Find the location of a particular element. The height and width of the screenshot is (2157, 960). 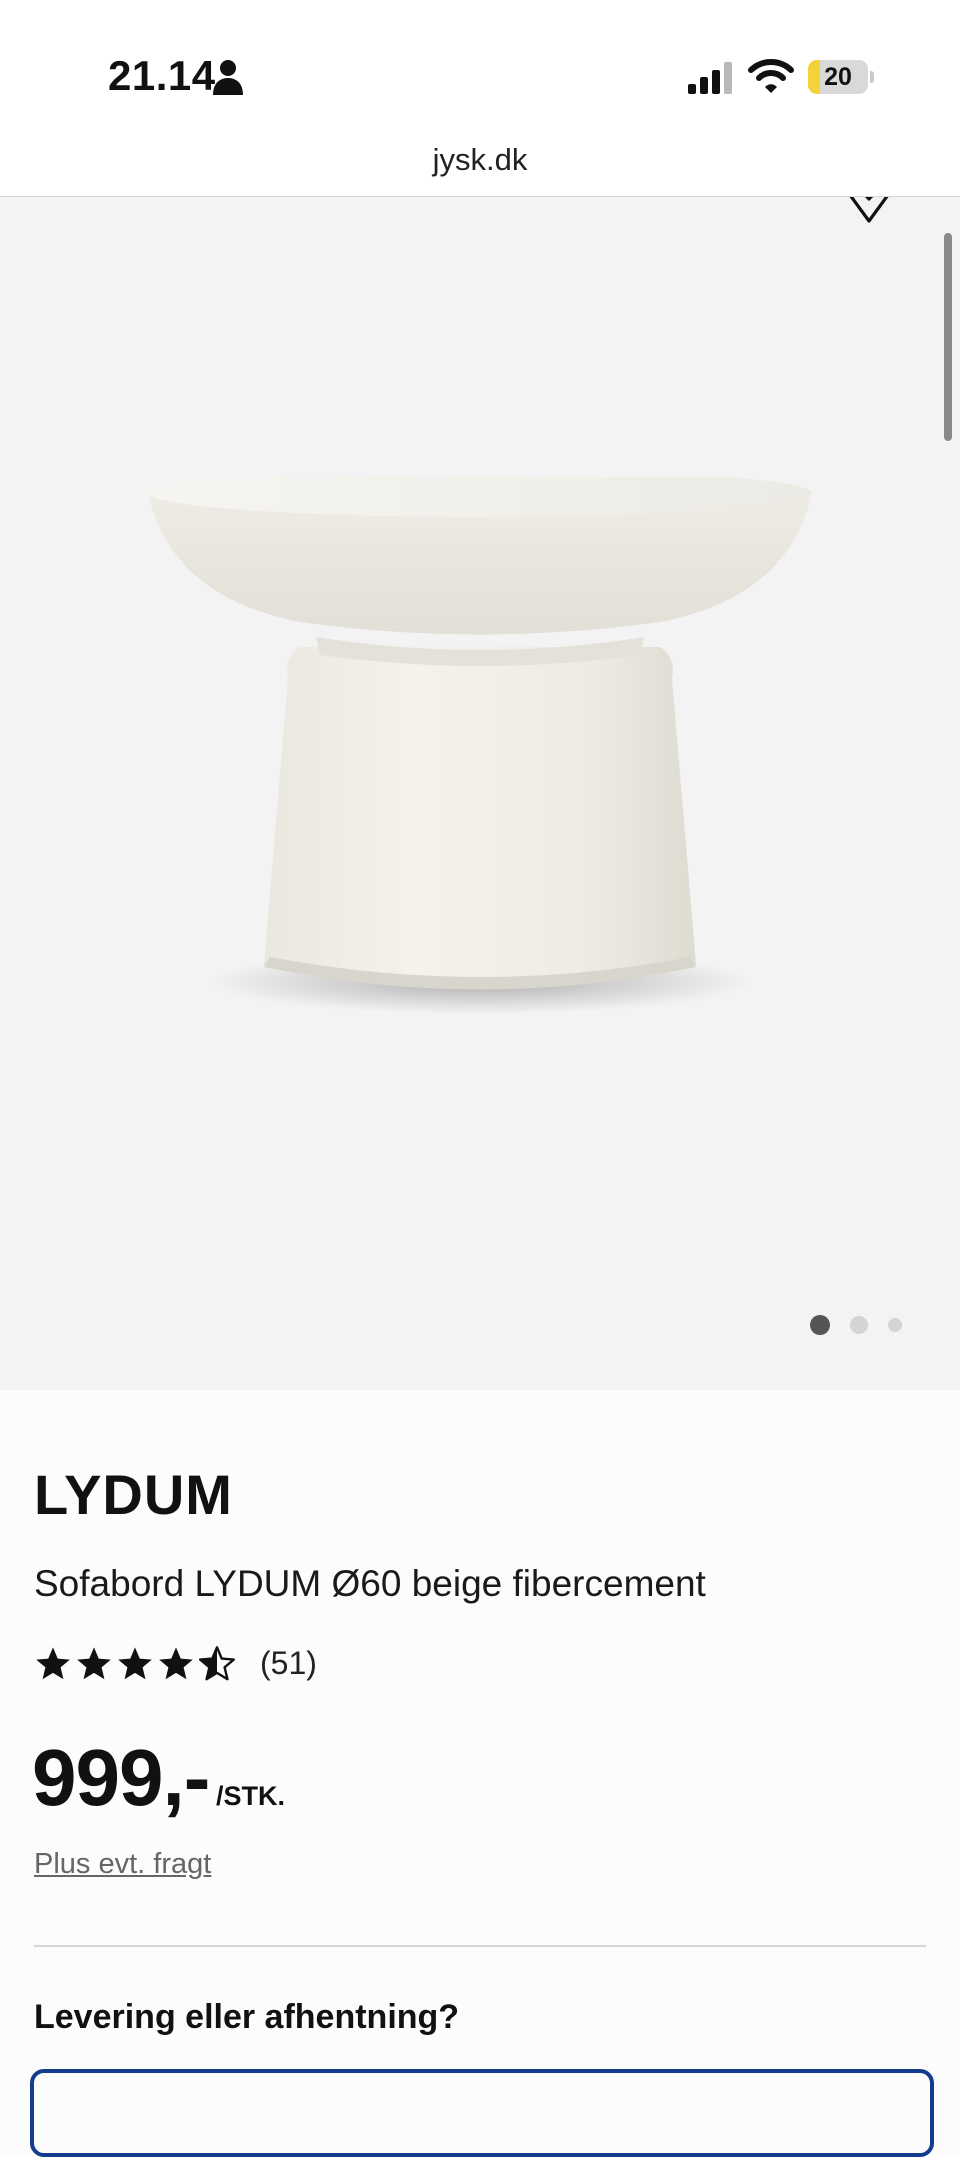

browser-address-bar: jysk.dk is located at coordinates (480, 158).